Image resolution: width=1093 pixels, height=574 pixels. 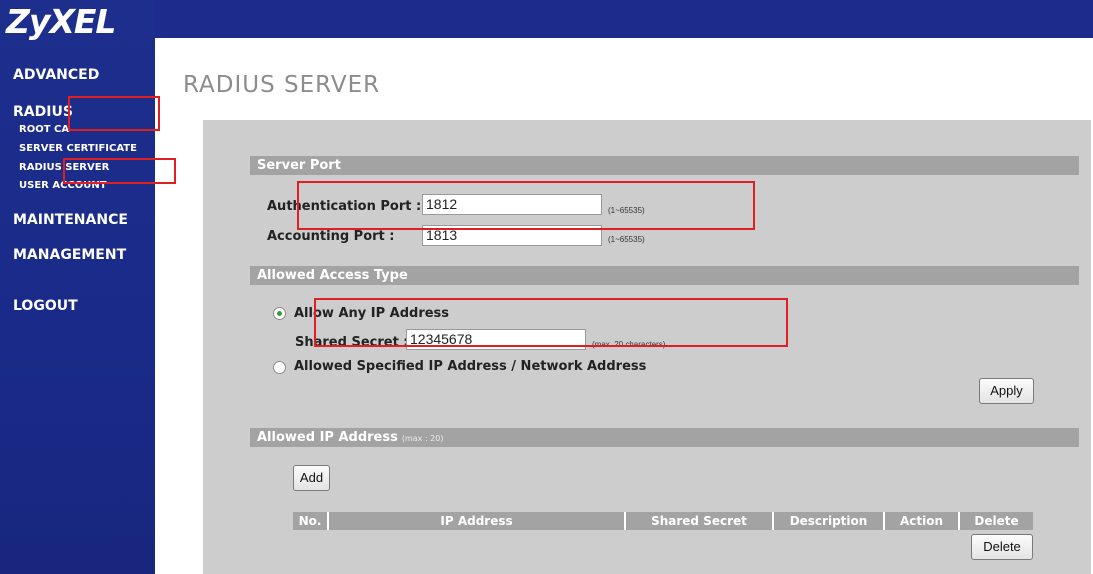 What do you see at coordinates (279, 367) in the screenshot?
I see `radio-allowed-specified-ip` at bounding box center [279, 367].